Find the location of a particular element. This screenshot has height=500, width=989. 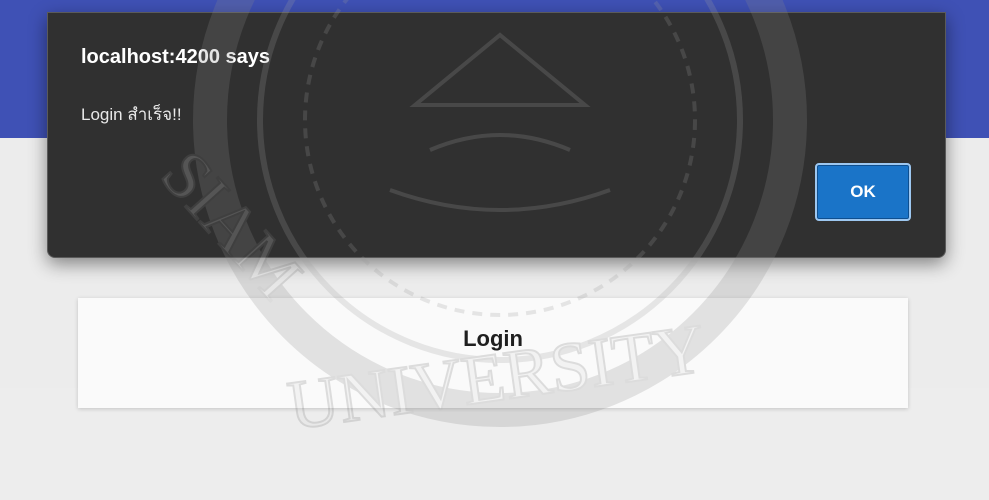

login-title: Login is located at coordinates (493, 338).